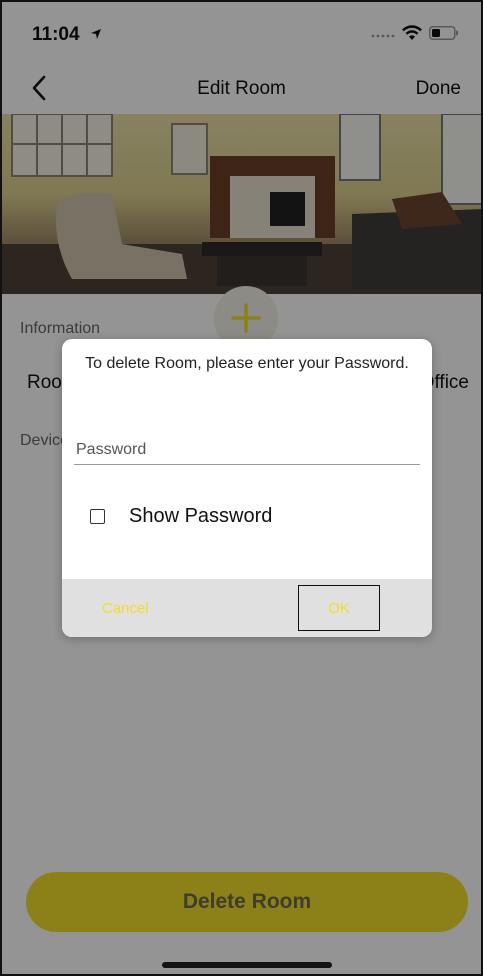 The image size is (483, 976). Describe the element at coordinates (200, 516) in the screenshot. I see `show-password-label: Show Password` at that location.